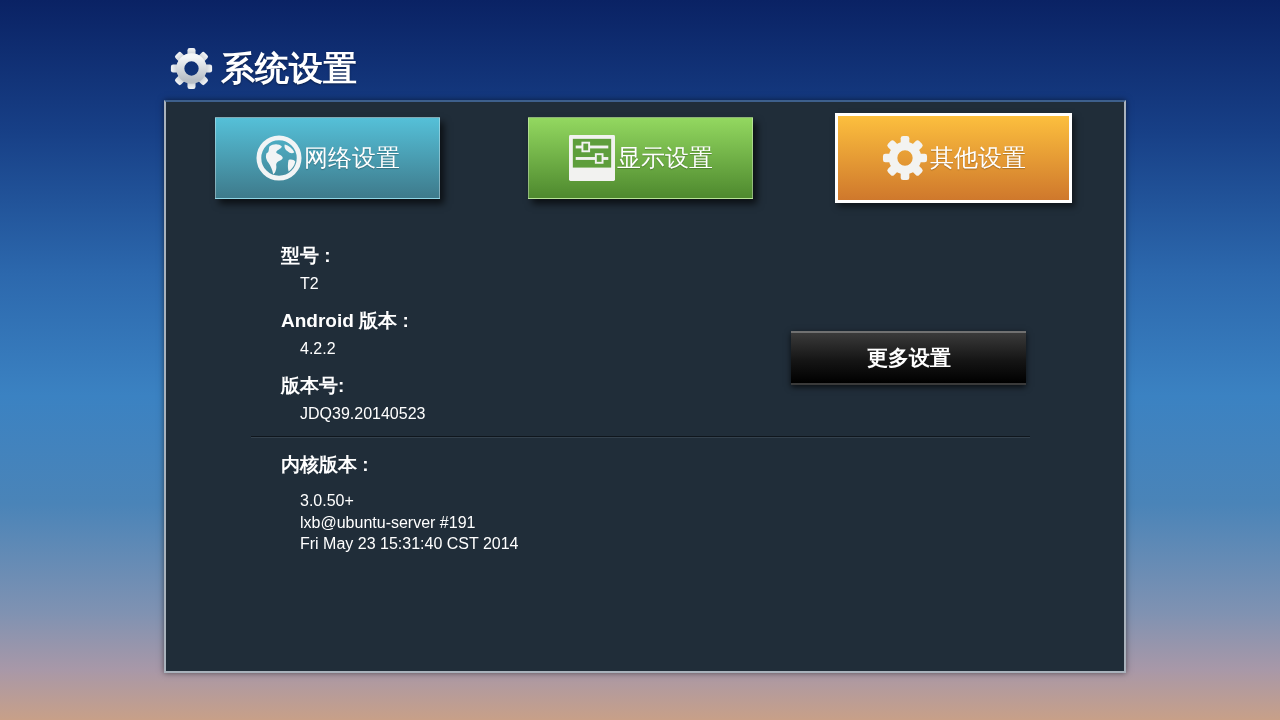 This screenshot has width=1280, height=720. I want to click on field-value: 4.2.2, so click(318, 349).